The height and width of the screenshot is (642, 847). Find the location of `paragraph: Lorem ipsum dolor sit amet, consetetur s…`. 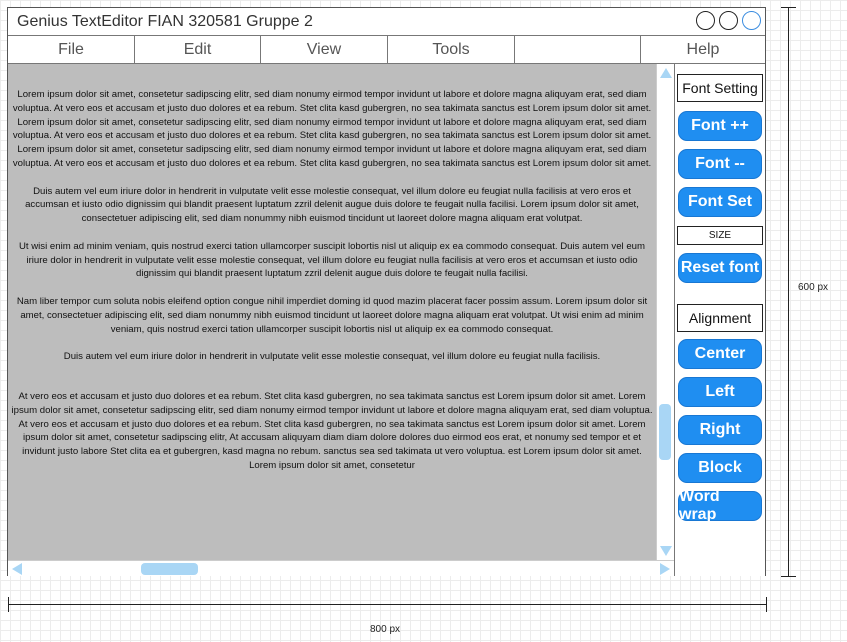

paragraph: Lorem ipsum dolor sit amet, consetetur s… is located at coordinates (332, 129).